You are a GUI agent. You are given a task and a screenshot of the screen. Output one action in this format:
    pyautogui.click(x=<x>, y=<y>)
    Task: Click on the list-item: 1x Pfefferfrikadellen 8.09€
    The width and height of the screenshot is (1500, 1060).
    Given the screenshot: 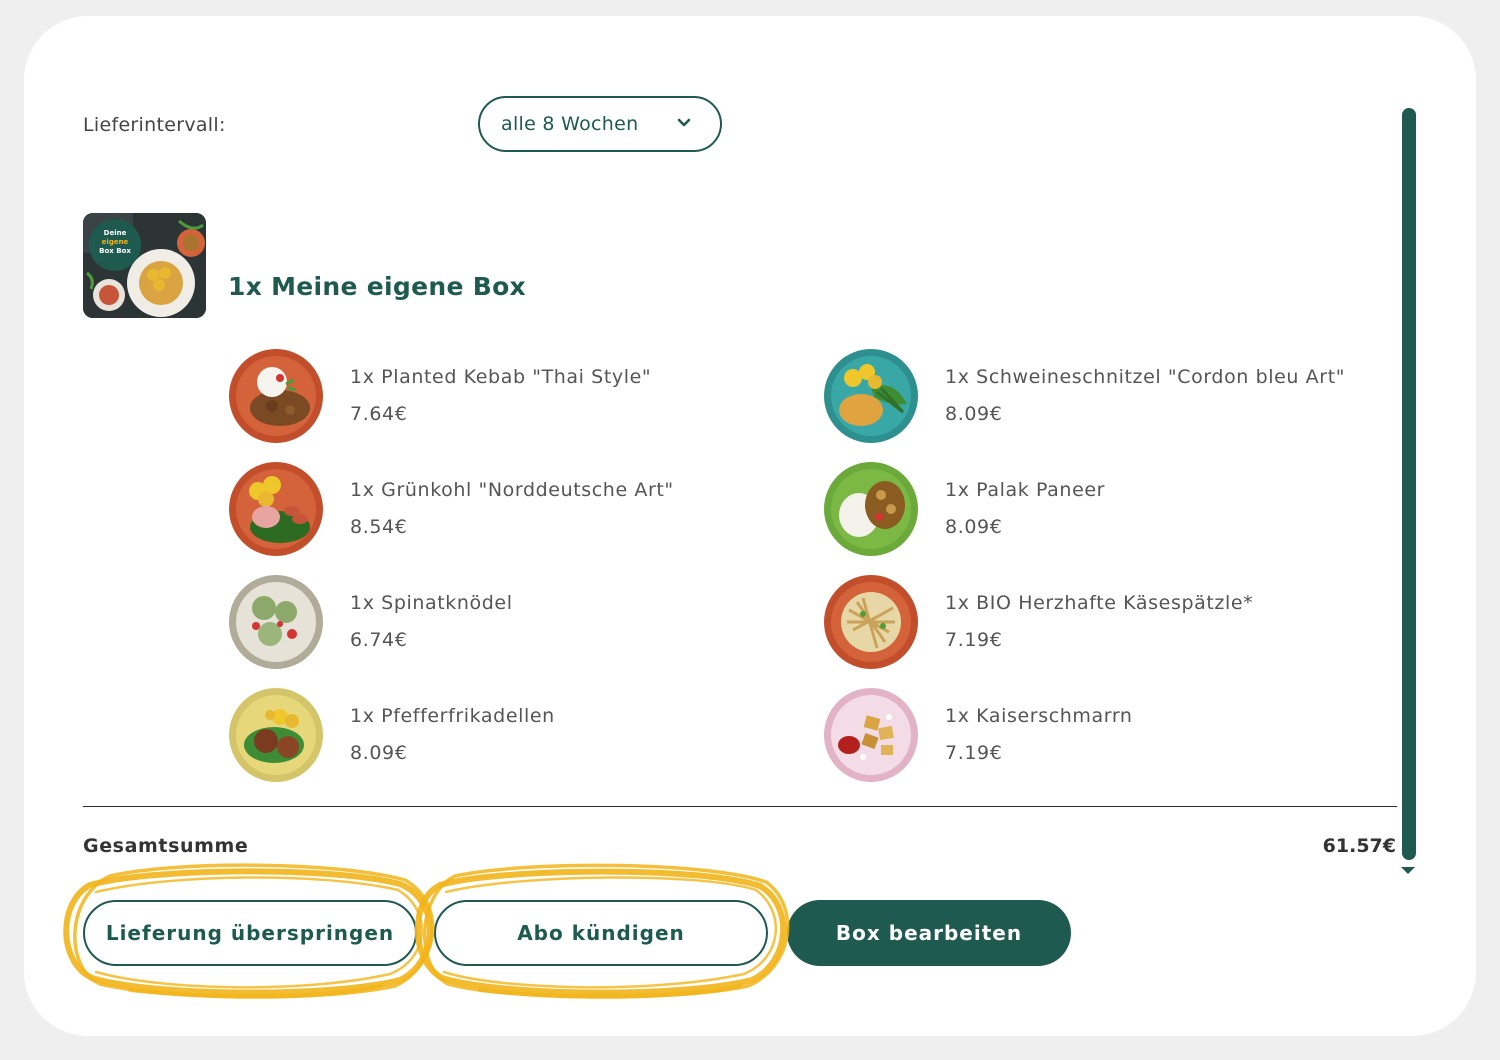 What is the action you would take?
    pyautogui.click(x=508, y=737)
    